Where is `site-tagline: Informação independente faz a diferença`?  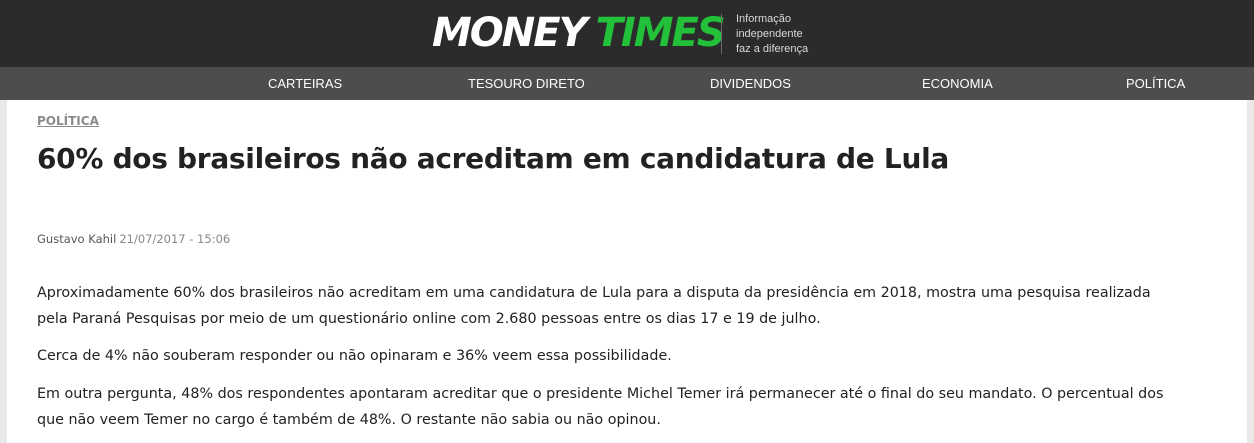
site-tagline: Informação independente faz a diferença is located at coordinates (772, 34).